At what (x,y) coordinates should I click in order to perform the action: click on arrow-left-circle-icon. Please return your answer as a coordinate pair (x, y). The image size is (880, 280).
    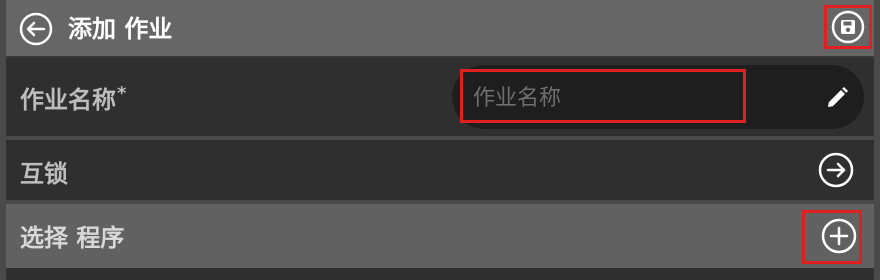
    Looking at the image, I should click on (36, 29).